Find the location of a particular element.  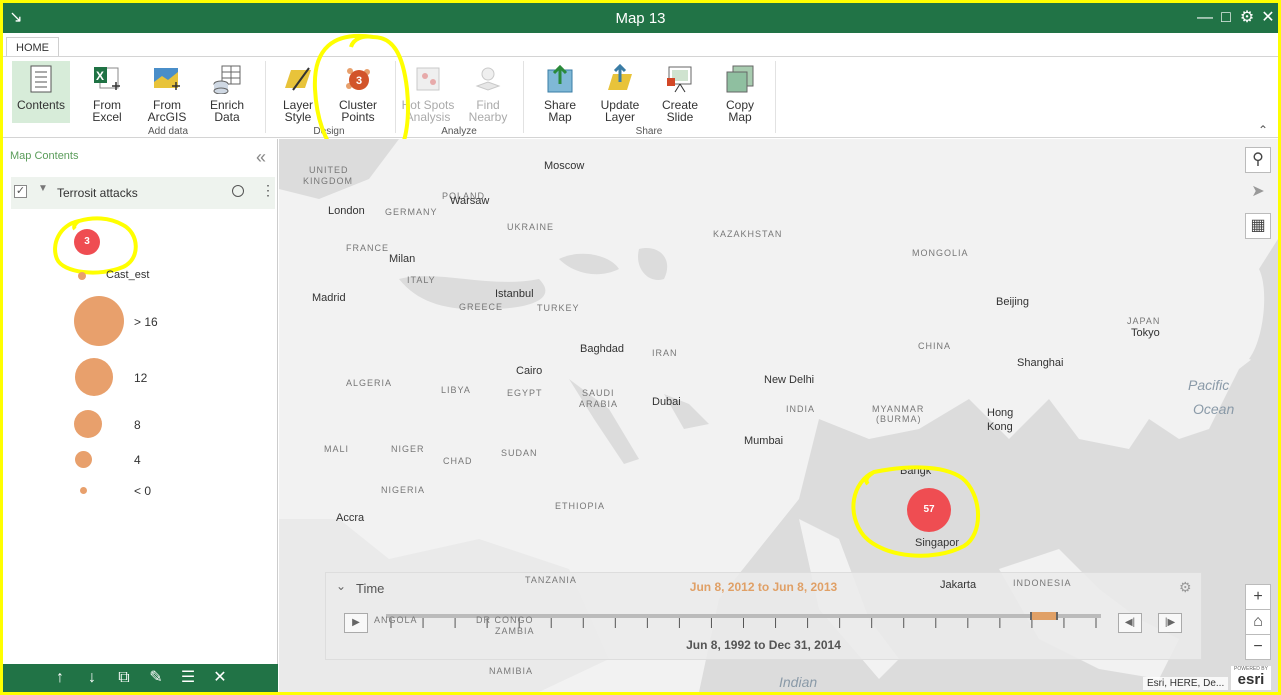

legend-label: 4 is located at coordinates (137, 460).